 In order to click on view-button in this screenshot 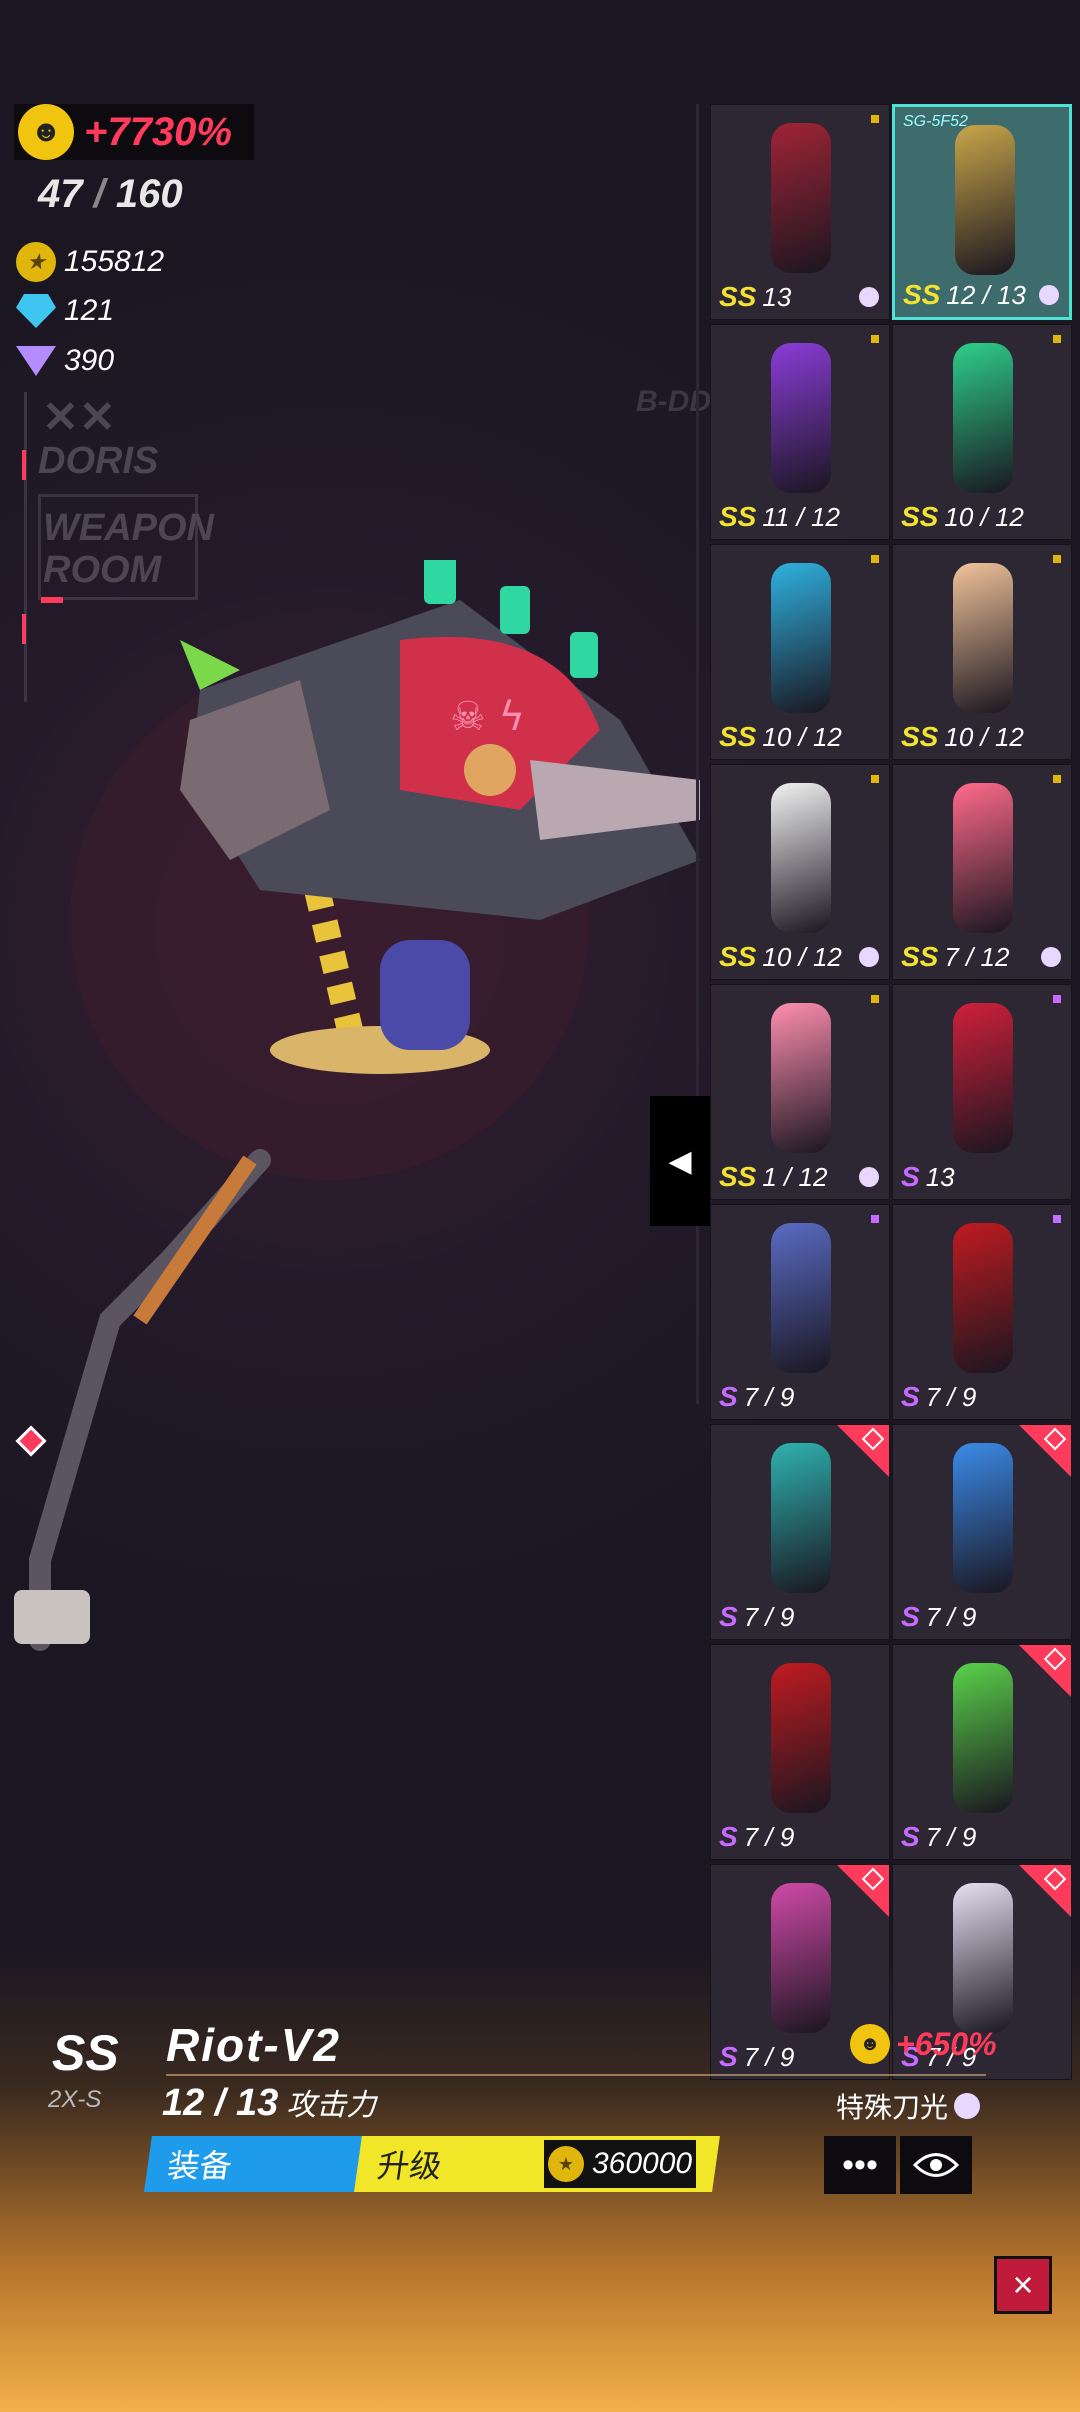, I will do `click(936, 2165)`.